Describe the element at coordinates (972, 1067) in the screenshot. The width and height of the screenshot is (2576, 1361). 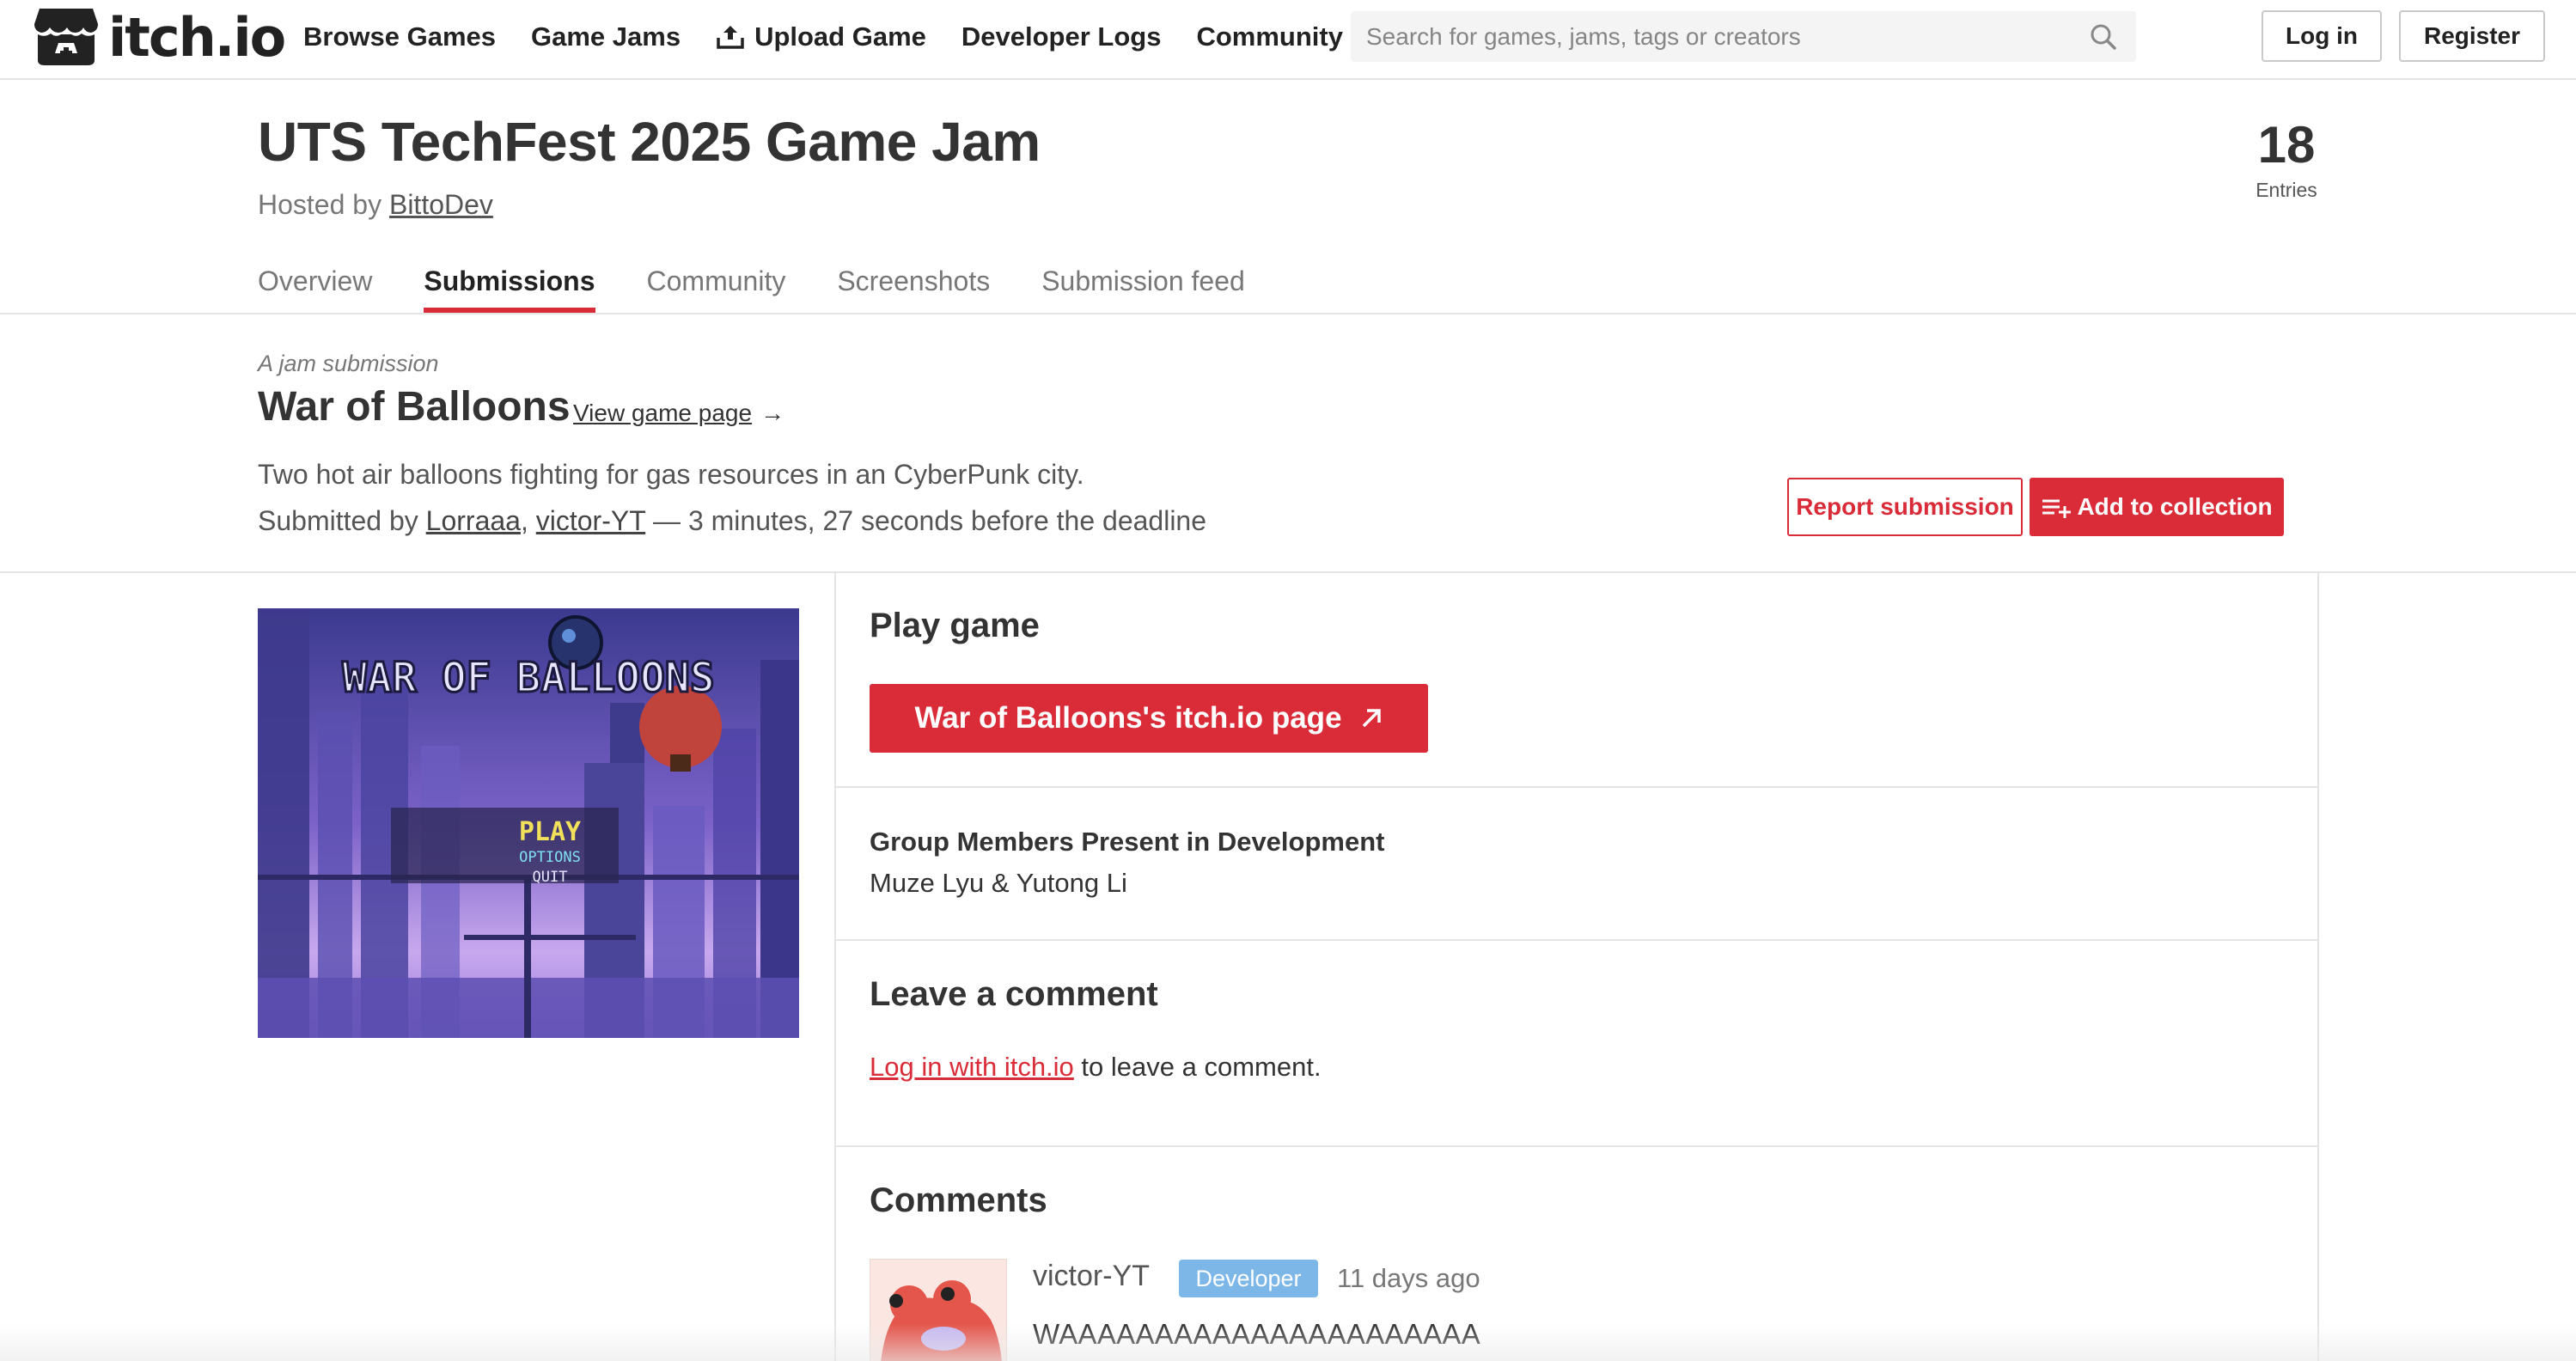
I see `login-with-itchio-link: Log in with itch.io` at that location.